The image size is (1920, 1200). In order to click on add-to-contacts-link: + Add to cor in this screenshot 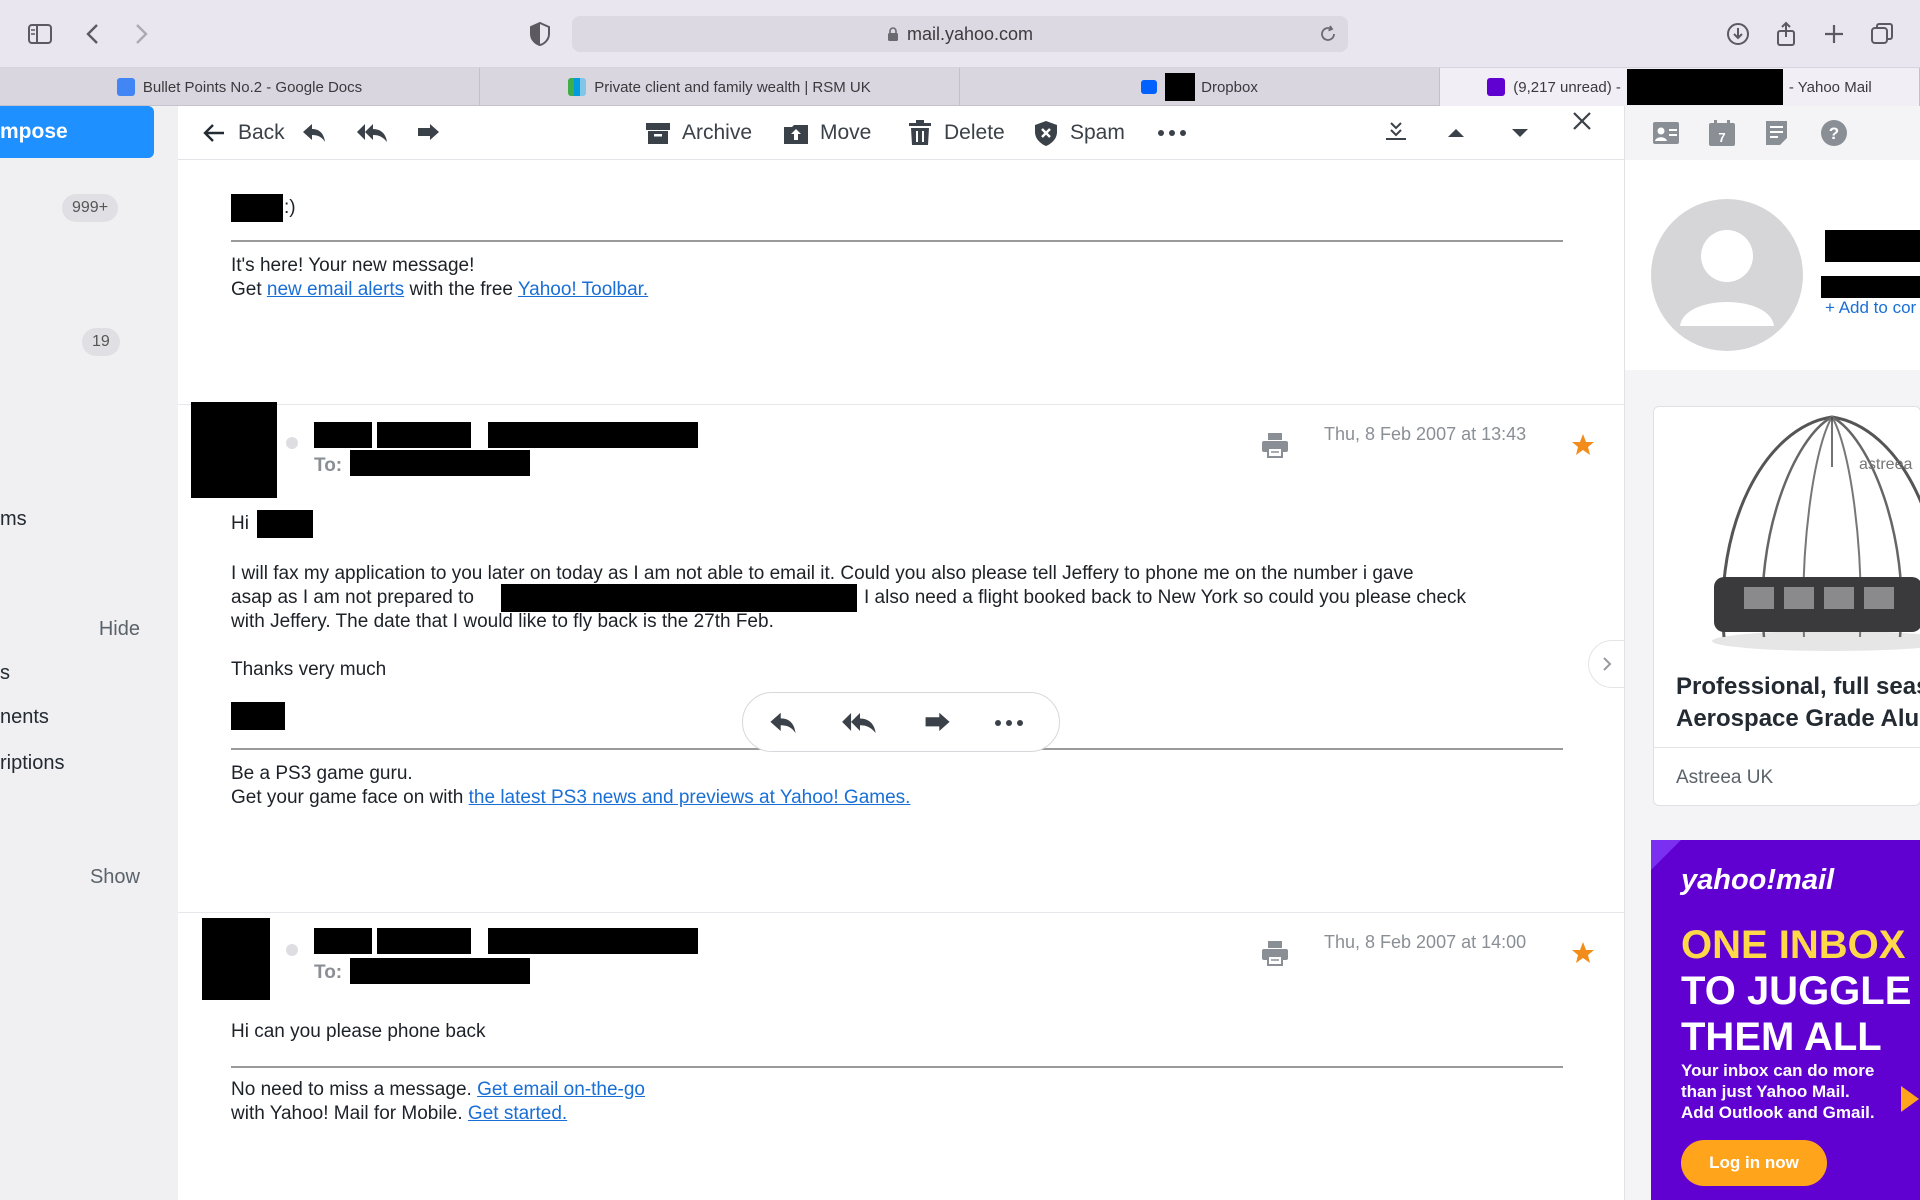, I will do `click(1870, 308)`.